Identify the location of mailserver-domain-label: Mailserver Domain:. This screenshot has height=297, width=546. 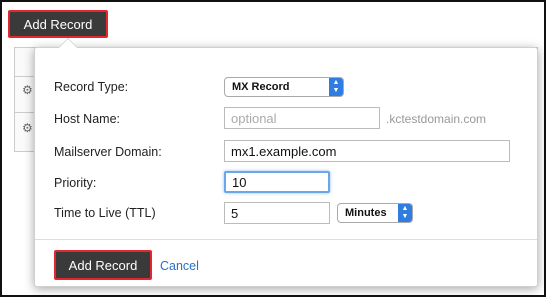
(108, 152).